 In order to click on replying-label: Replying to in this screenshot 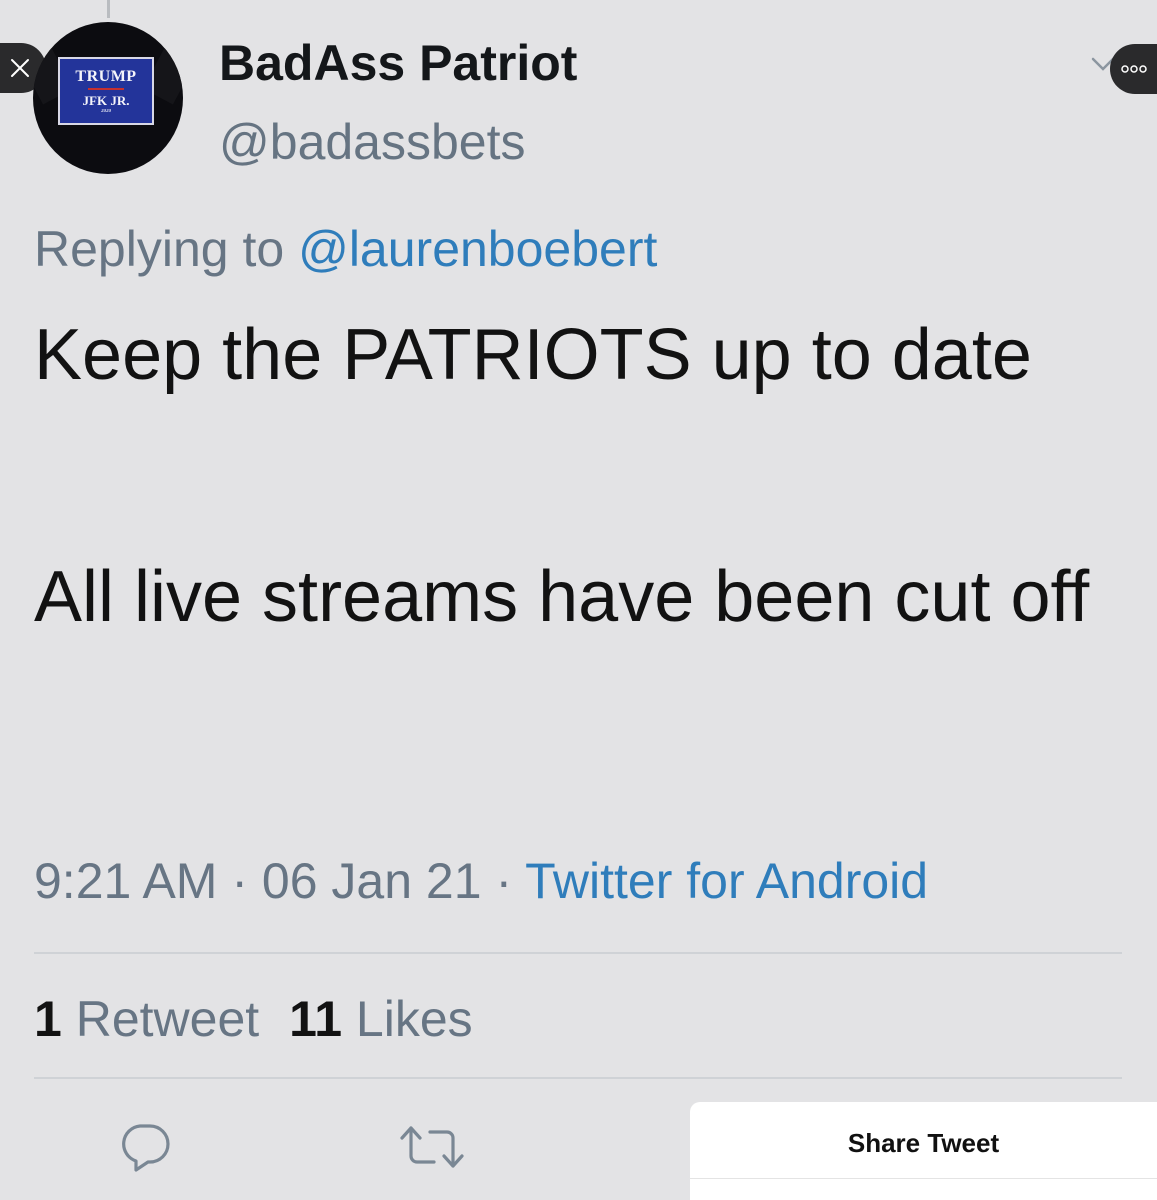, I will do `click(159, 249)`.